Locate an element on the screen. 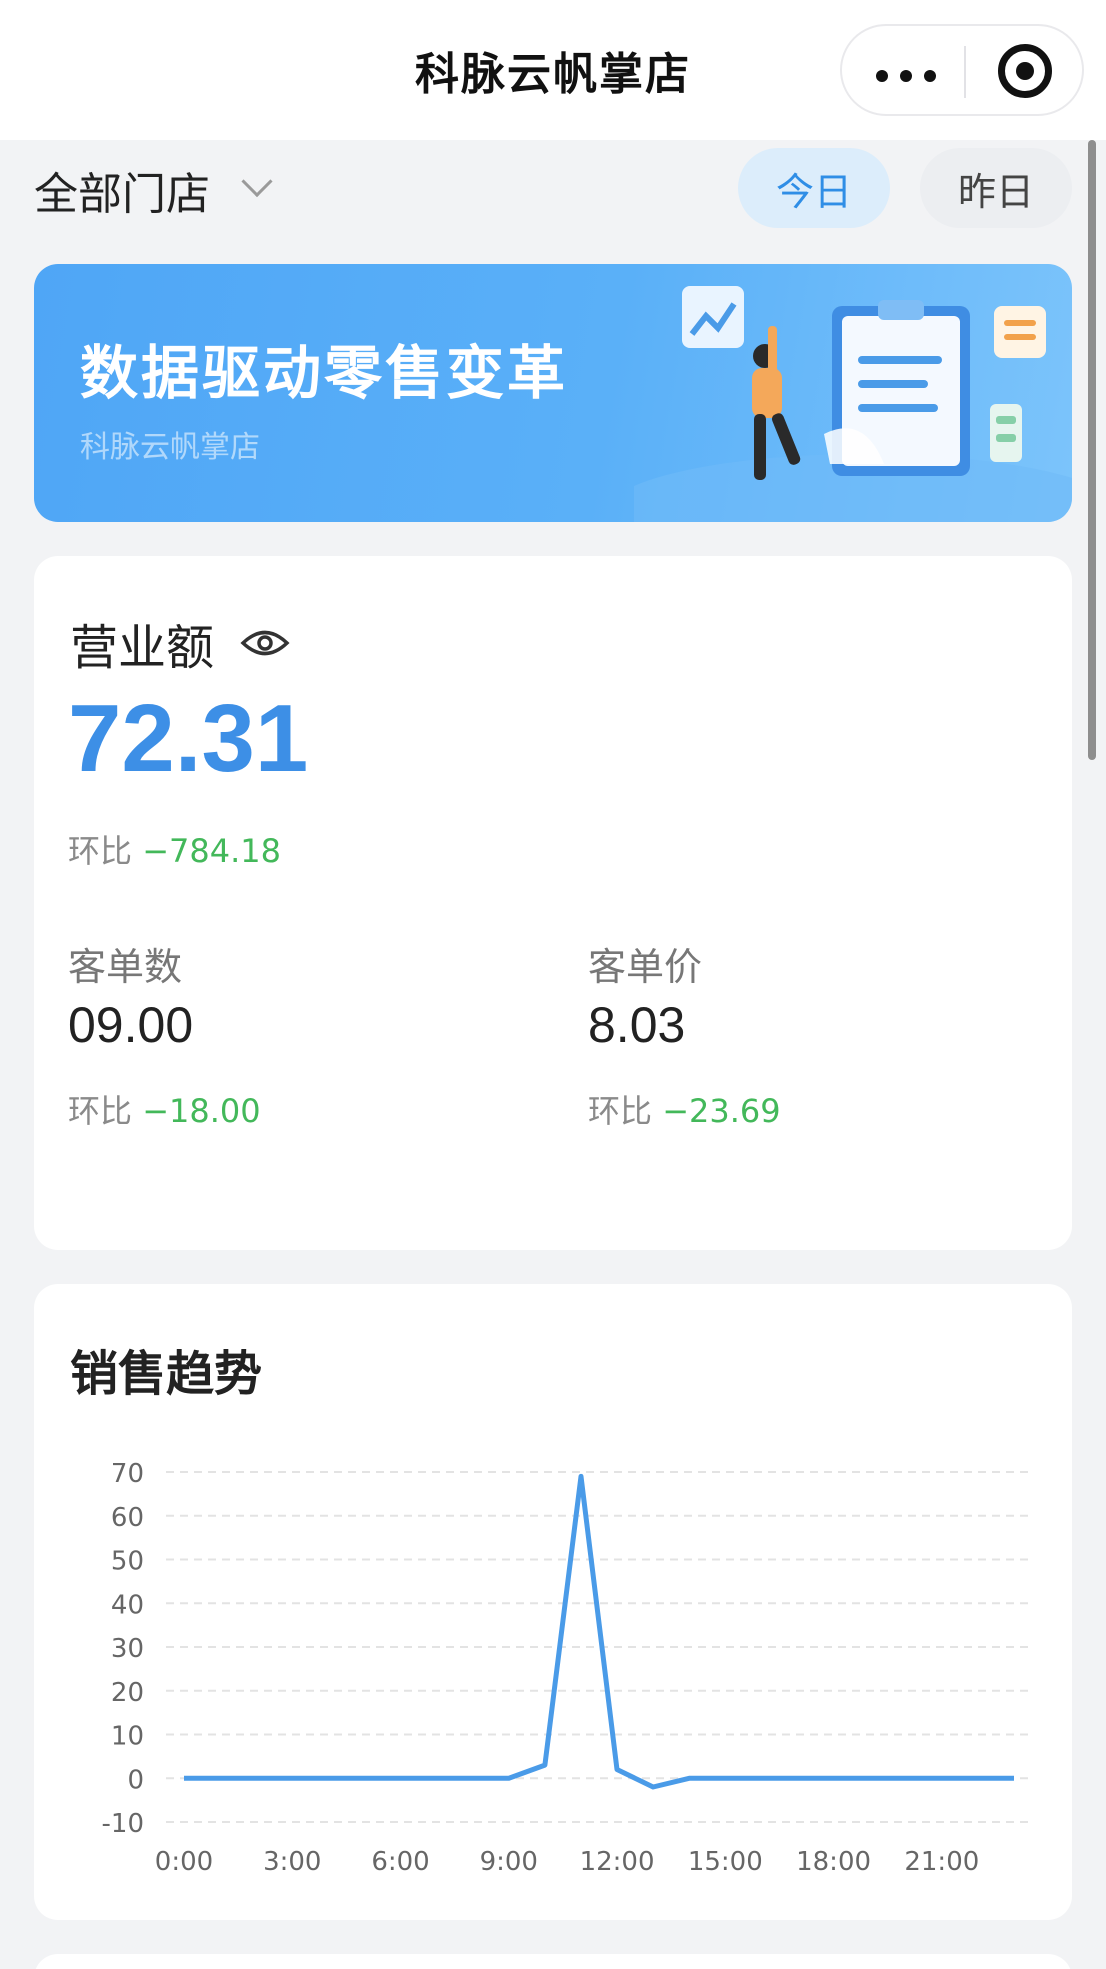  banner-title: 数据驱动零售变革 is located at coordinates (324, 373).